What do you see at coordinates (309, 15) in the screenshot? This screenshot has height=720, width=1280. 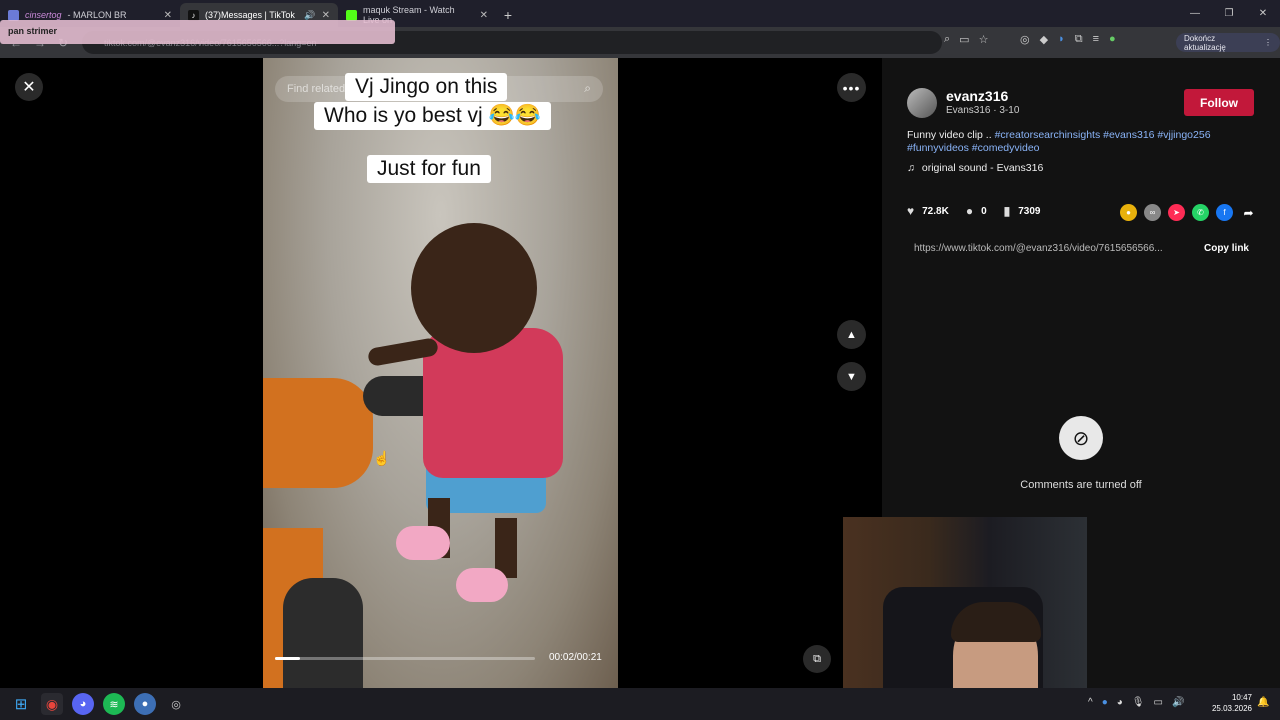 I see `speaker-icon: 🔊` at bounding box center [309, 15].